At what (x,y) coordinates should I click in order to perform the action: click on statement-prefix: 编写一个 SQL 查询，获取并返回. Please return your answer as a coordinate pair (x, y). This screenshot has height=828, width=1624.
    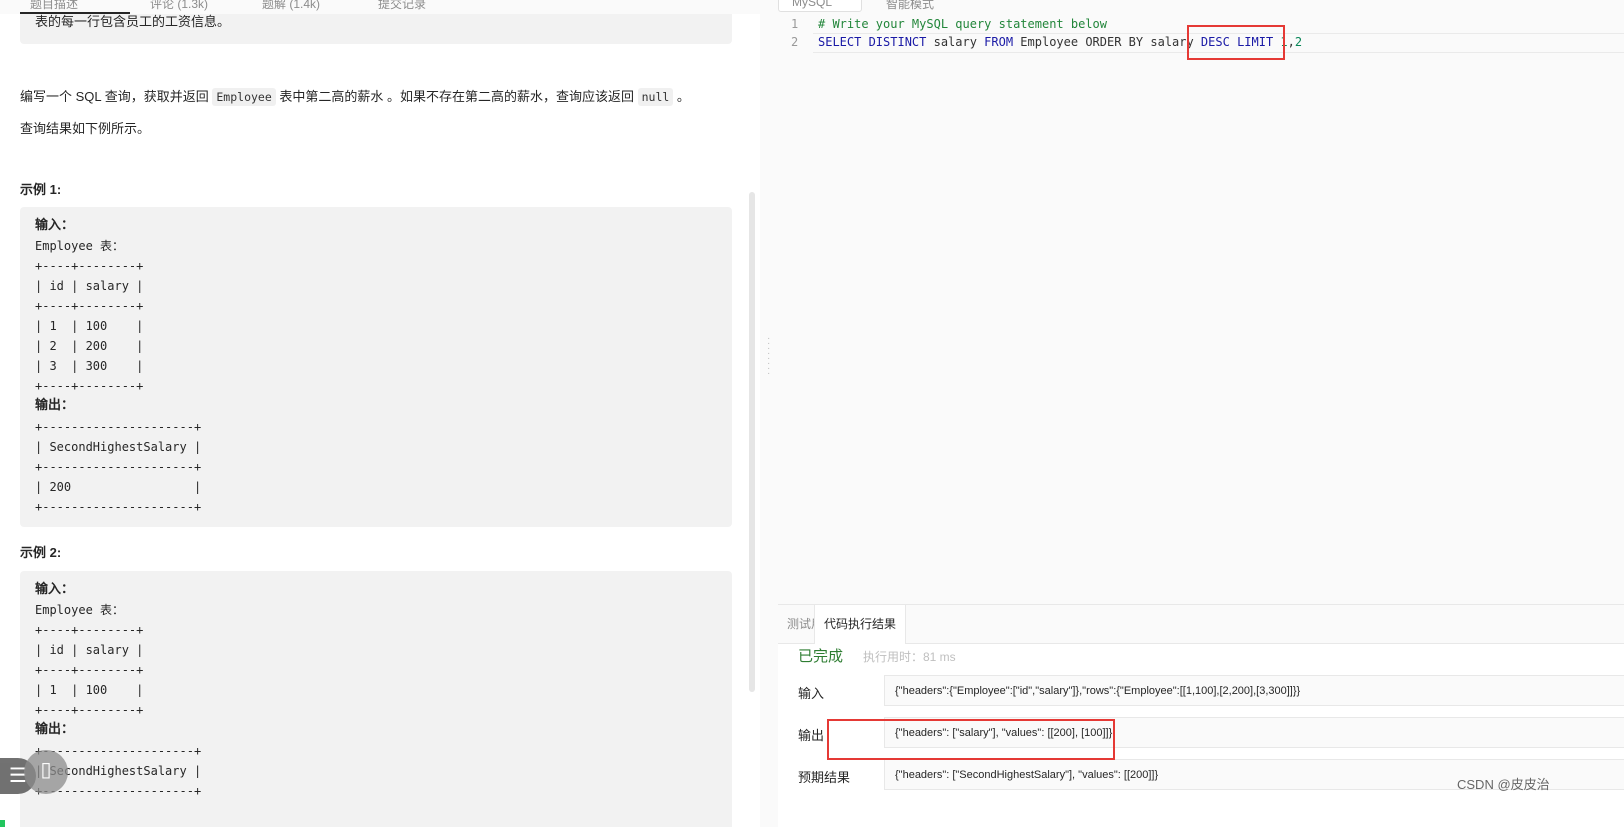
    Looking at the image, I should click on (116, 96).